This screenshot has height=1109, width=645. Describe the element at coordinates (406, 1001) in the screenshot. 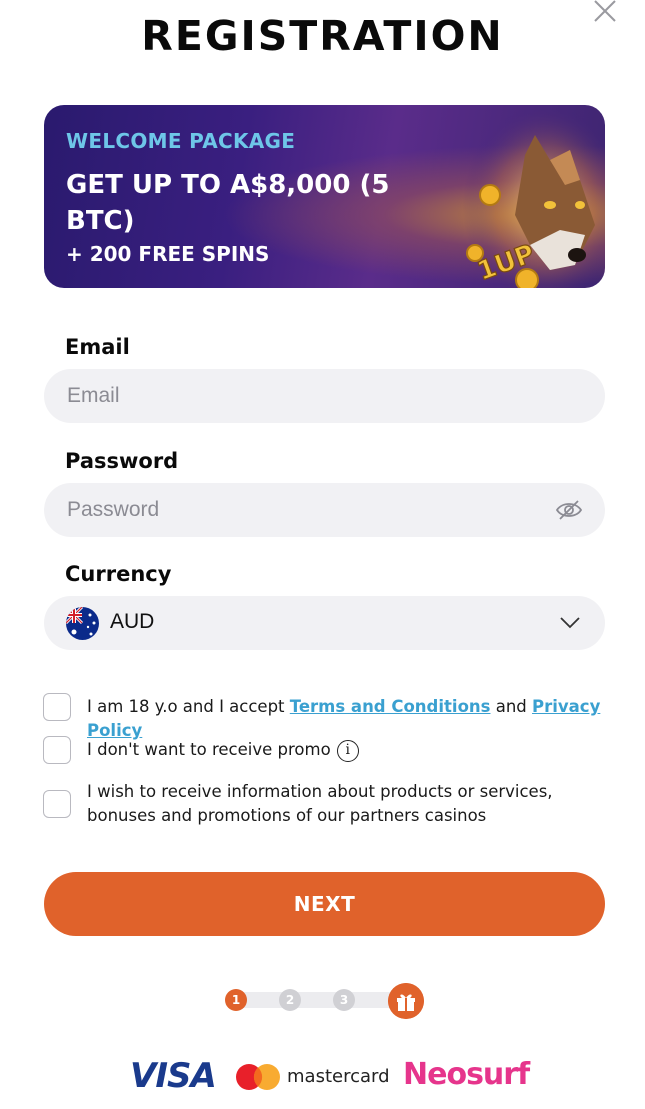

I see `gift-icon` at that location.